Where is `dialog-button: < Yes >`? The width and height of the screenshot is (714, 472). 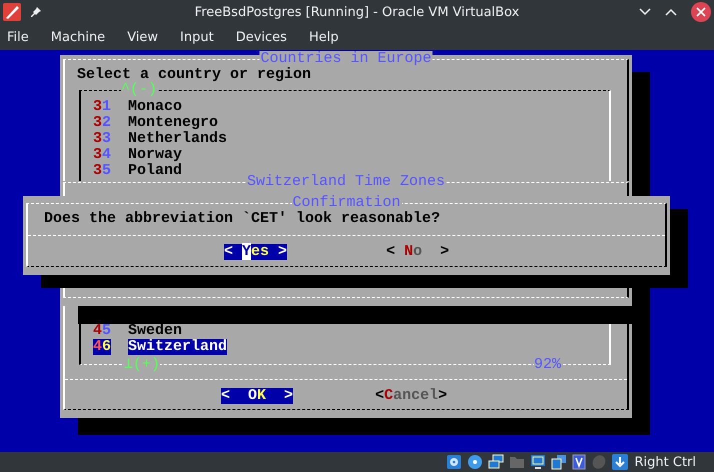 dialog-button: < Yes > is located at coordinates (256, 252).